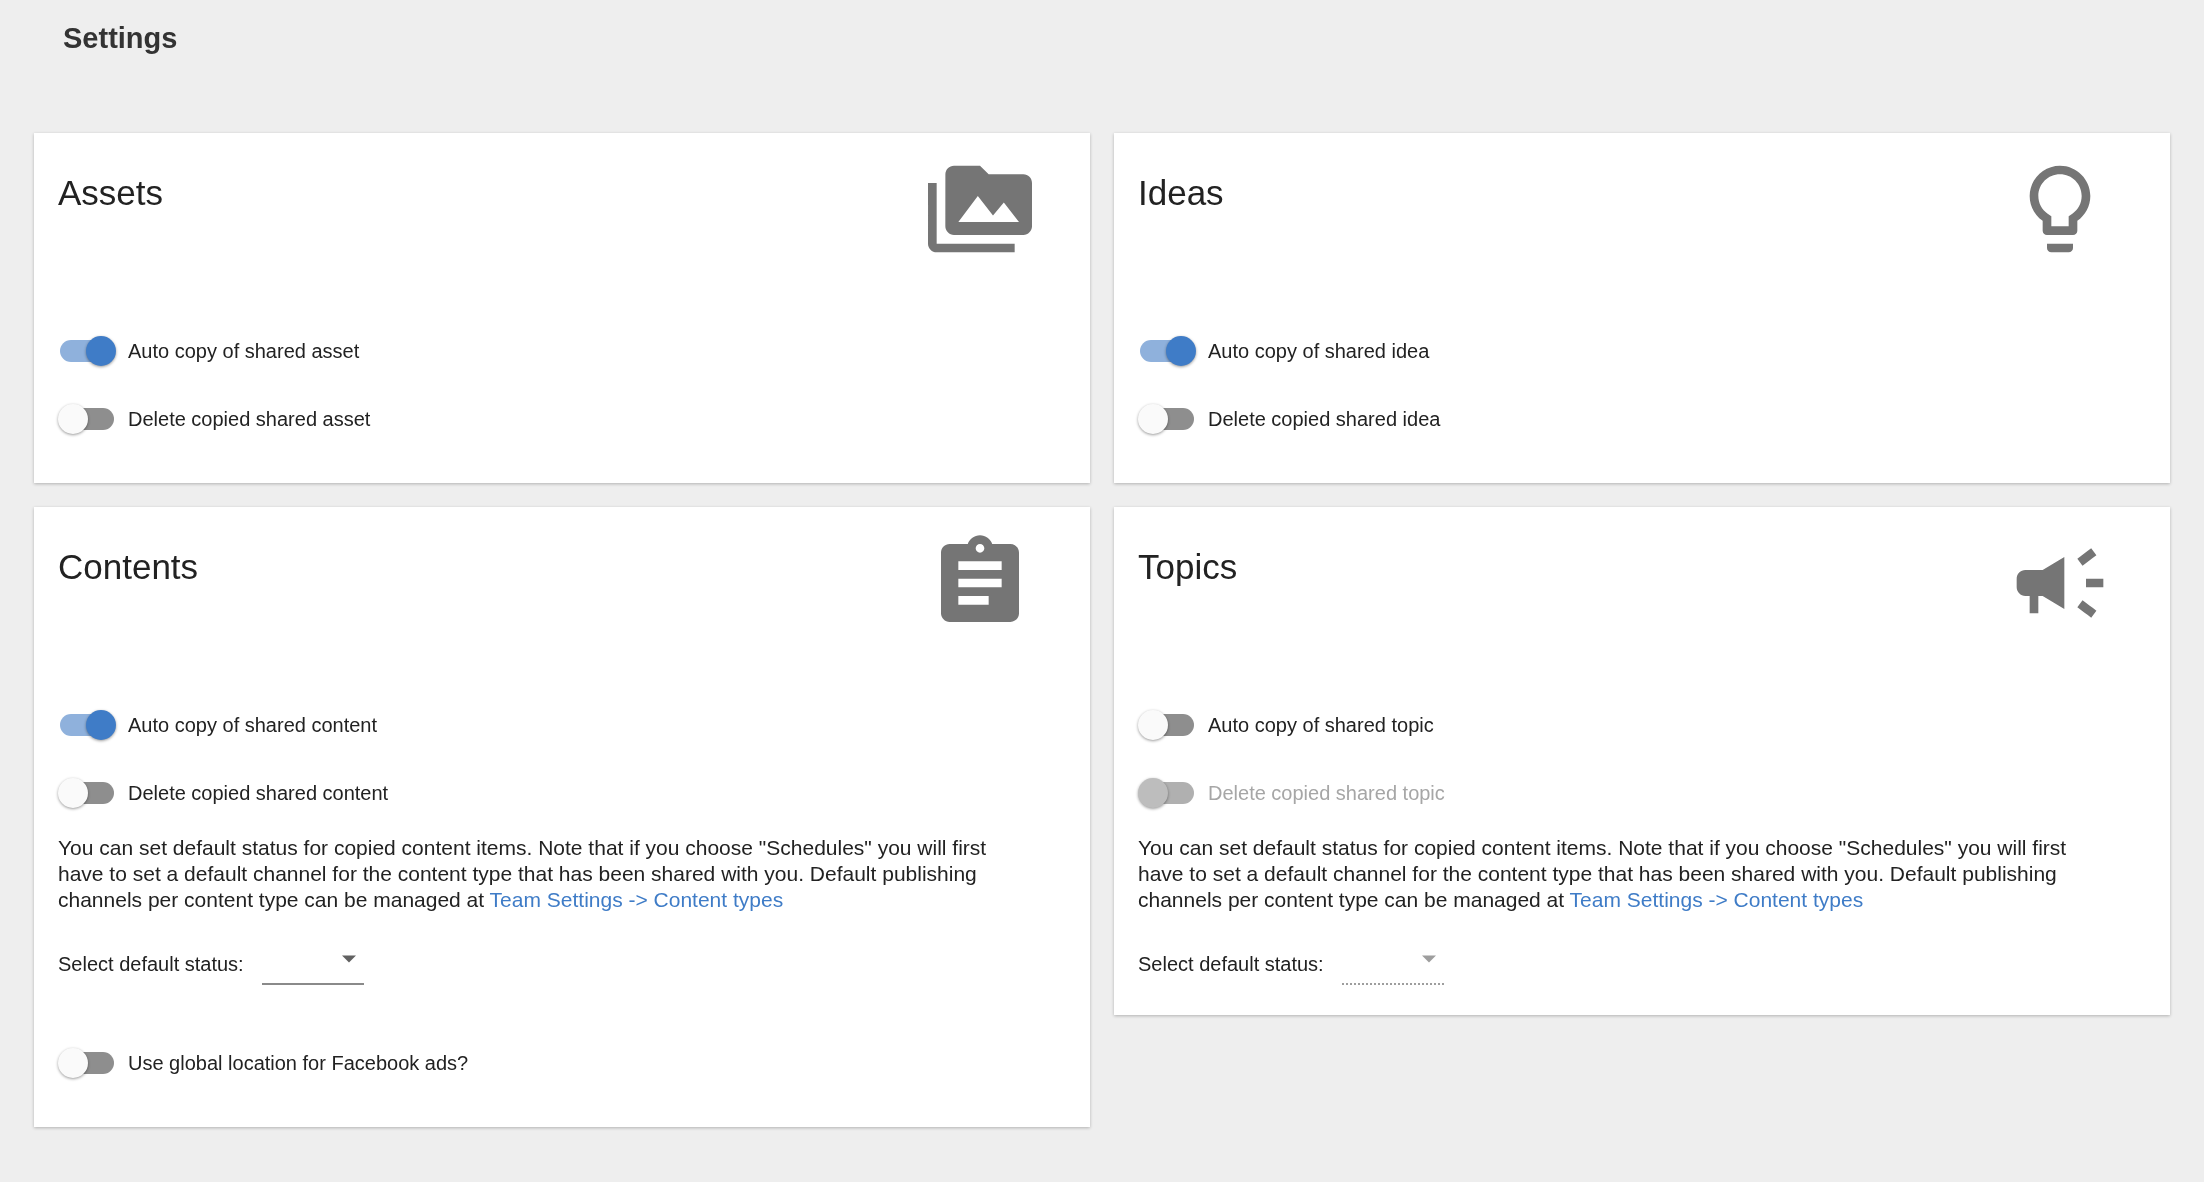  I want to click on switch-label: Use global location for Facebook ads?, so click(298, 1063).